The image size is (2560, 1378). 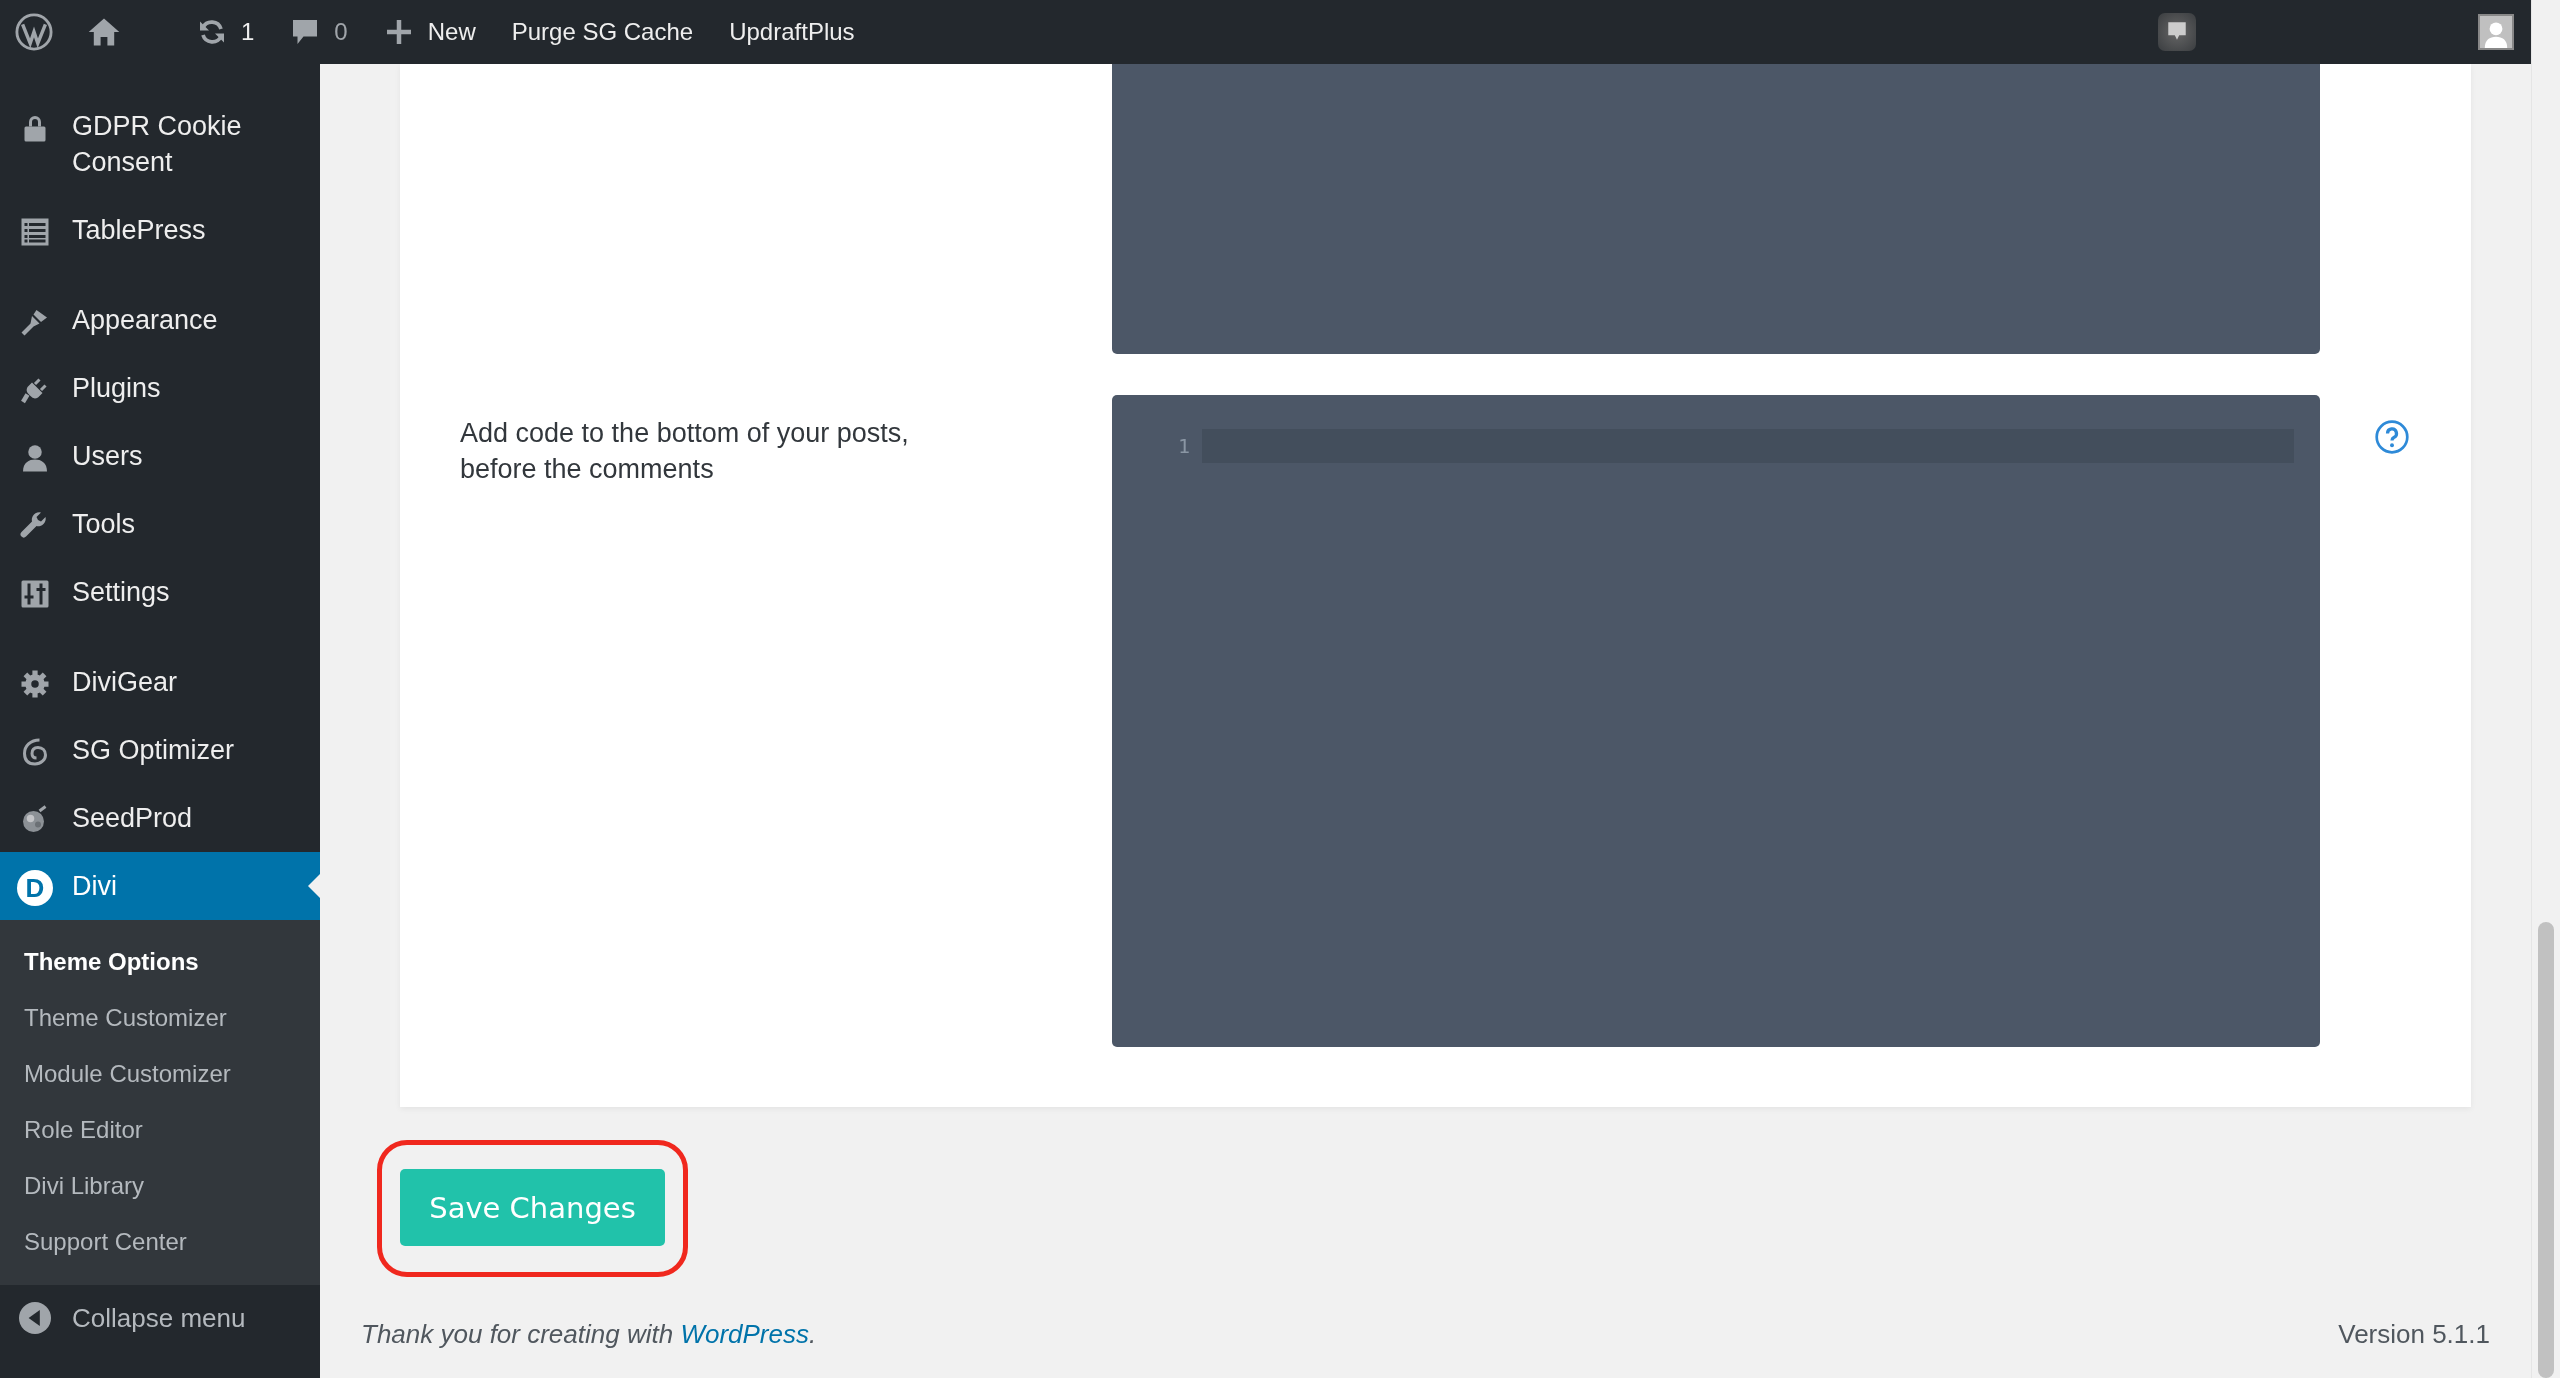 I want to click on submenu-item: Divi Library, so click(x=160, y=1186).